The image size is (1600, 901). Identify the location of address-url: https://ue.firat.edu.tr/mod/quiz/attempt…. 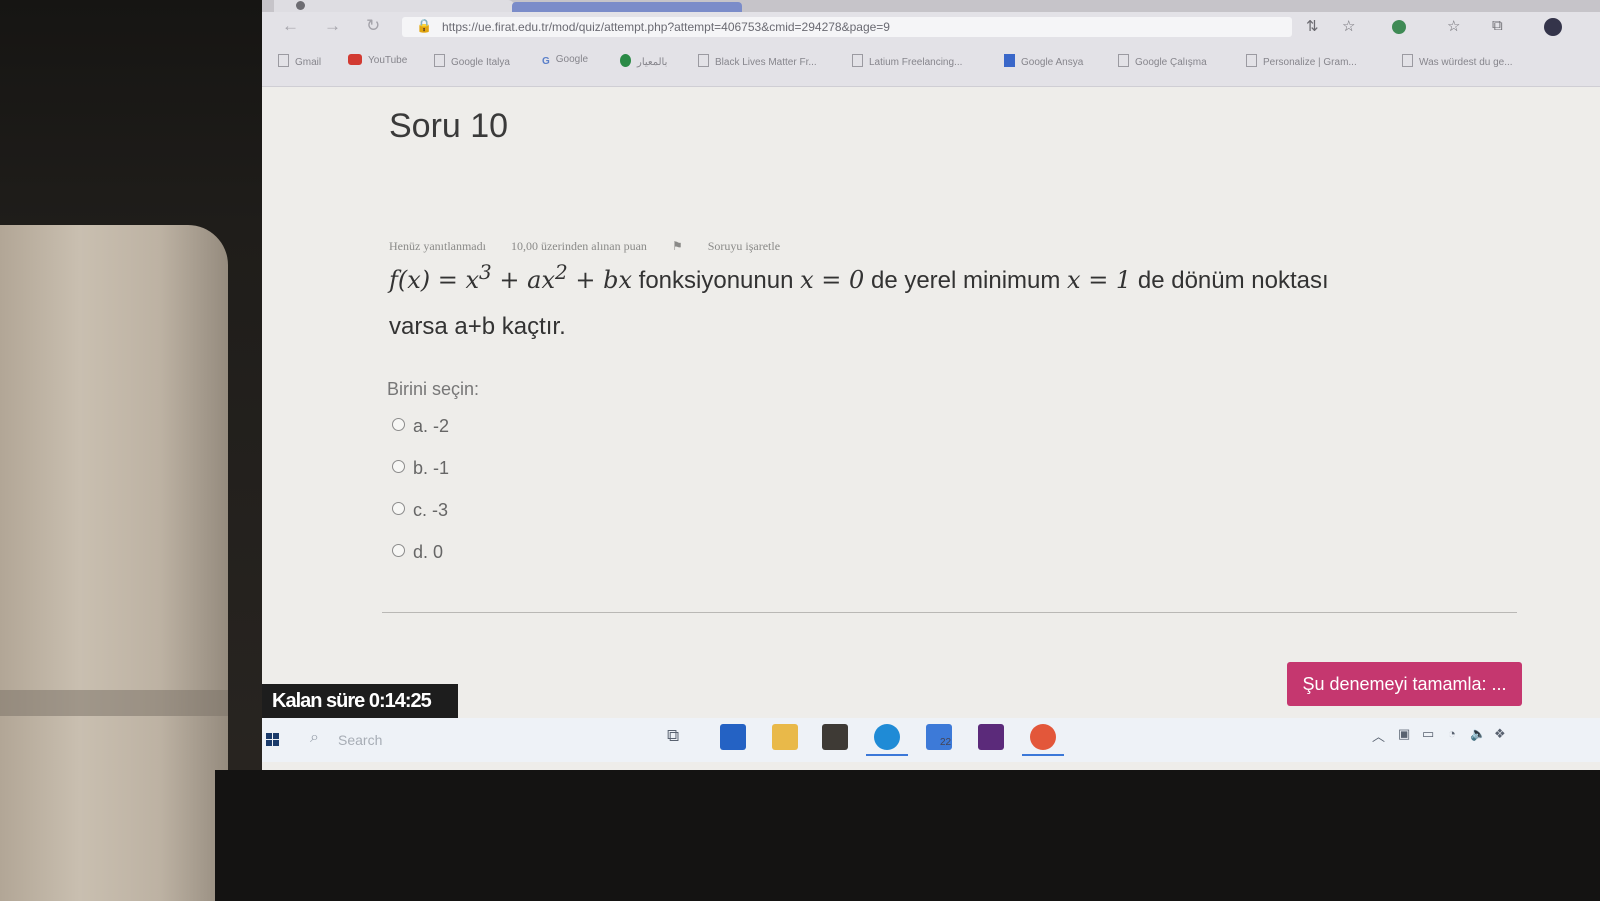
(666, 27).